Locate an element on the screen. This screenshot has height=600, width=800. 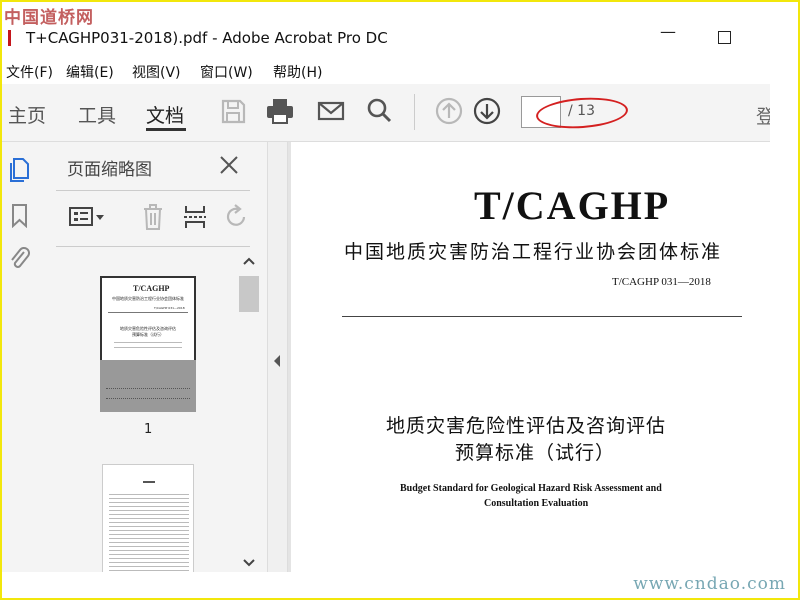
doc-organization: 中国地质灾害防治工程行业协会团体标准 is located at coordinates (533, 252).